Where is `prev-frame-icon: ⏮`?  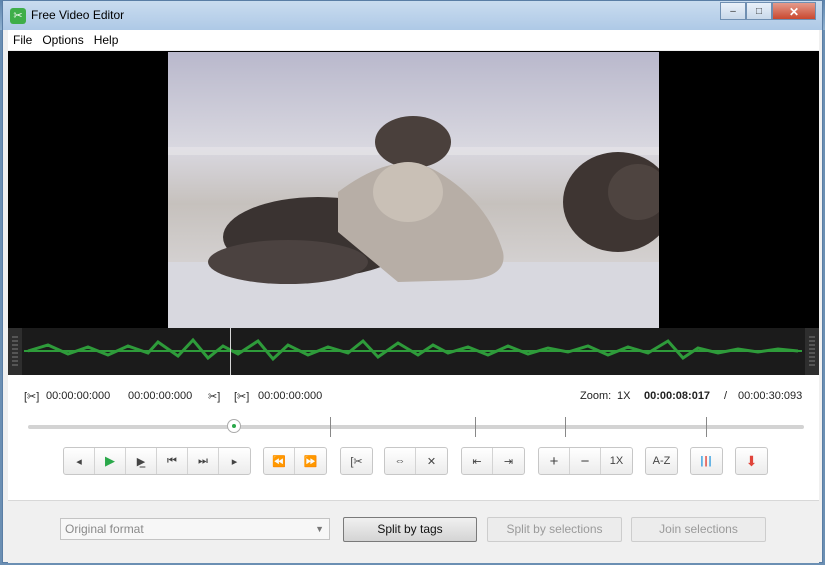 prev-frame-icon: ⏮ is located at coordinates (172, 460).